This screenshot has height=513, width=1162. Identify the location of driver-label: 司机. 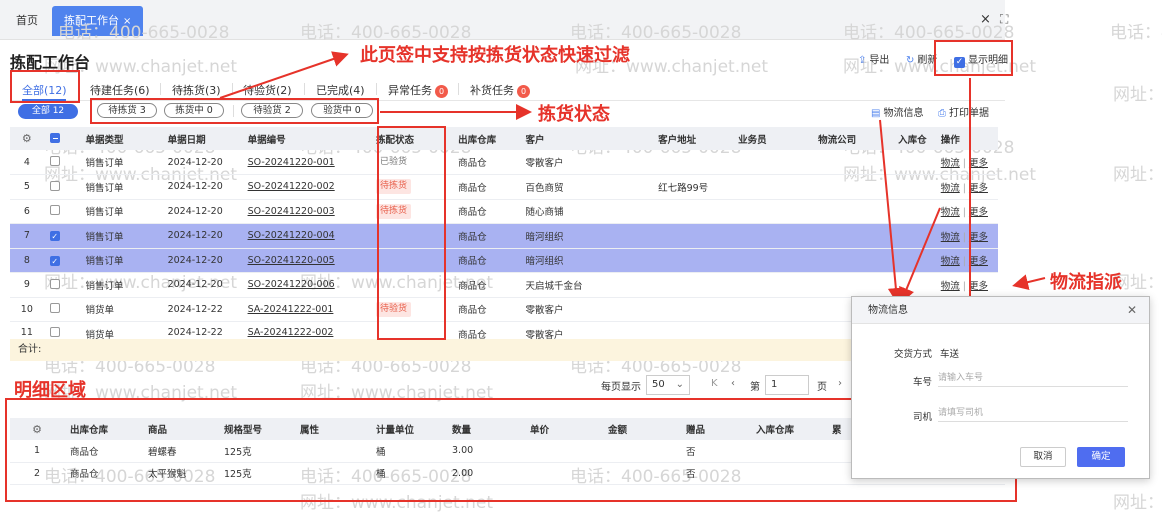
(922, 417).